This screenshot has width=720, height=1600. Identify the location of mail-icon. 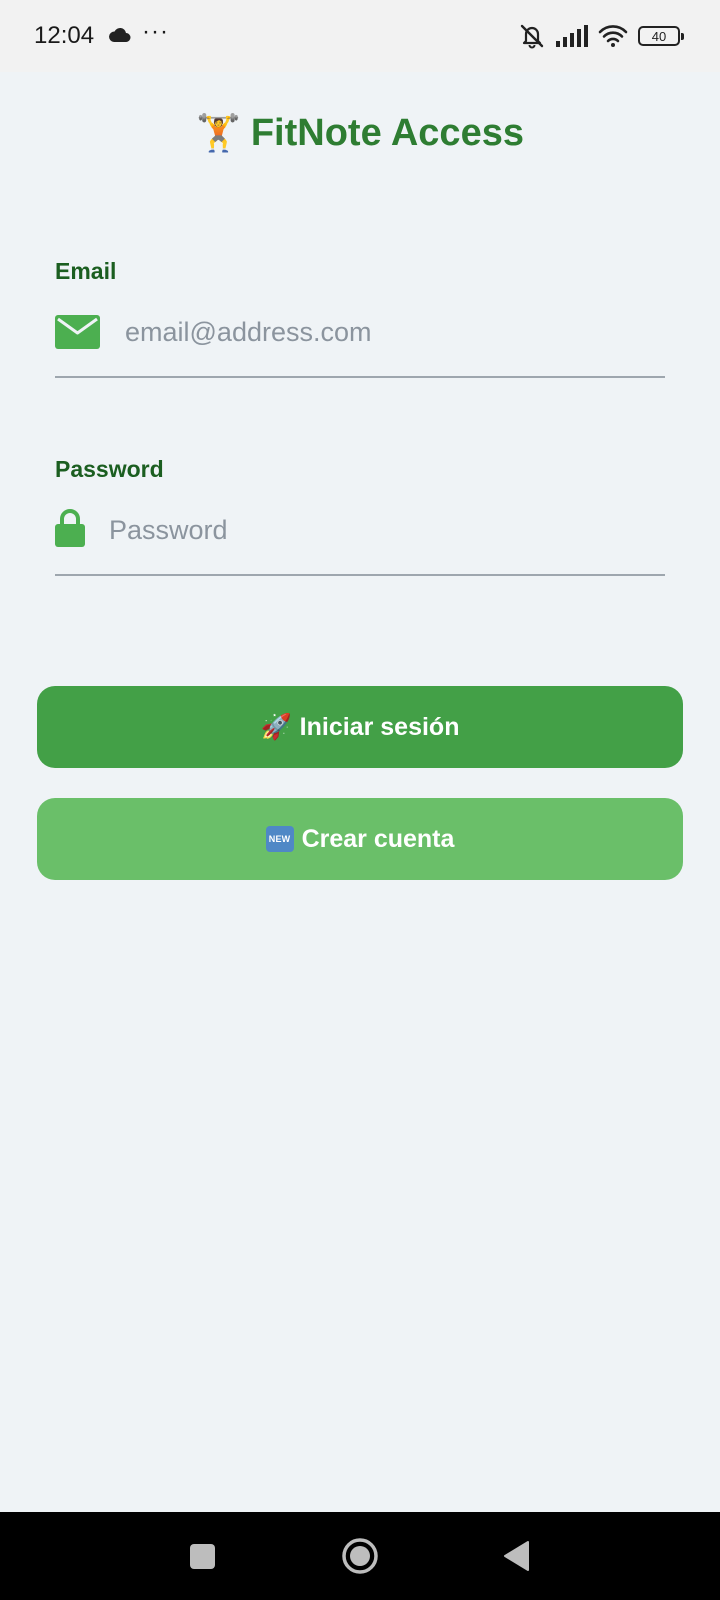
(77, 332).